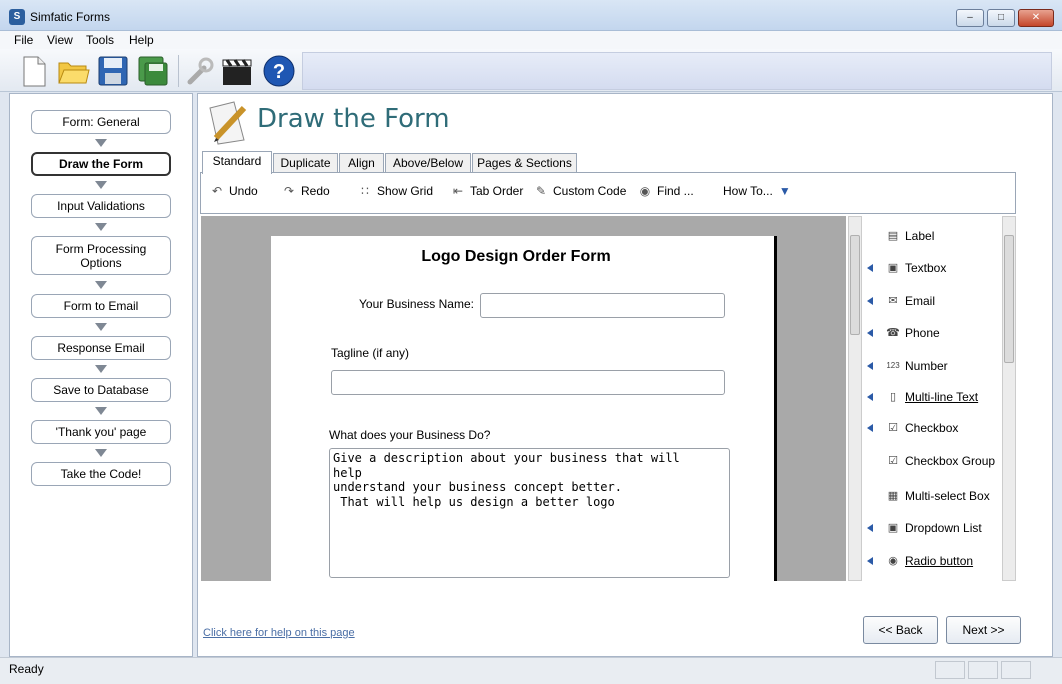  I want to click on toolbar: ?, so click(531, 70).